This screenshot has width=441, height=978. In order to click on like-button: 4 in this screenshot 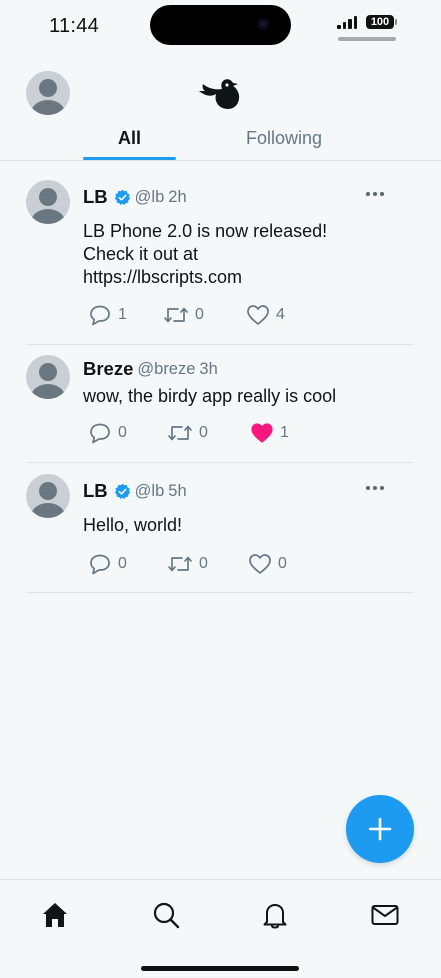, I will do `click(265, 315)`.